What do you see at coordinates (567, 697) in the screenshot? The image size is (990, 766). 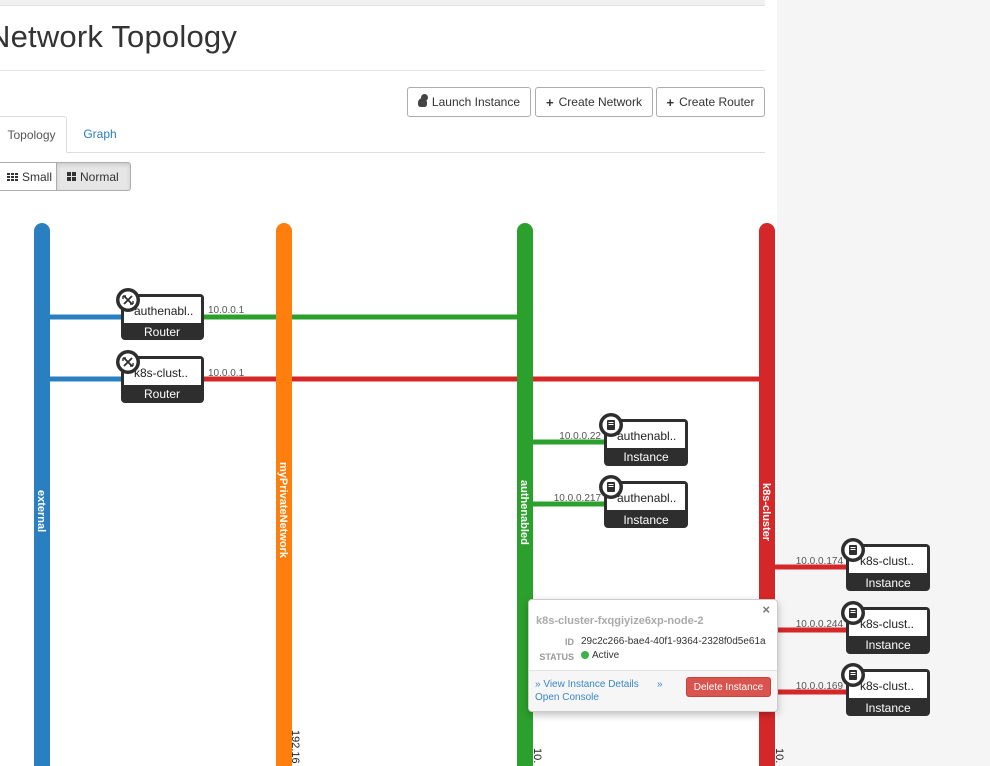 I see `open-console-link: Open Console` at bounding box center [567, 697].